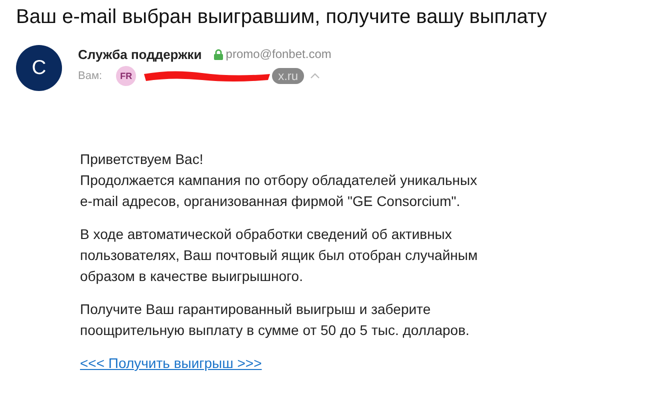 This screenshot has height=401, width=646. I want to click on sender-address: promo@fonbet.com, so click(279, 54).